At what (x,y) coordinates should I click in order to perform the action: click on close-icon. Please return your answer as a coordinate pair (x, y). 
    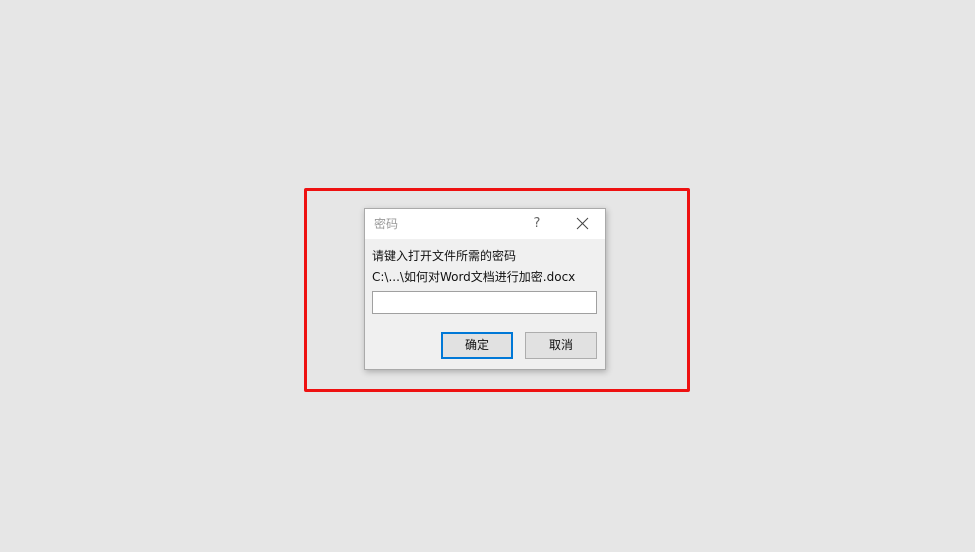
    Looking at the image, I should click on (582, 224).